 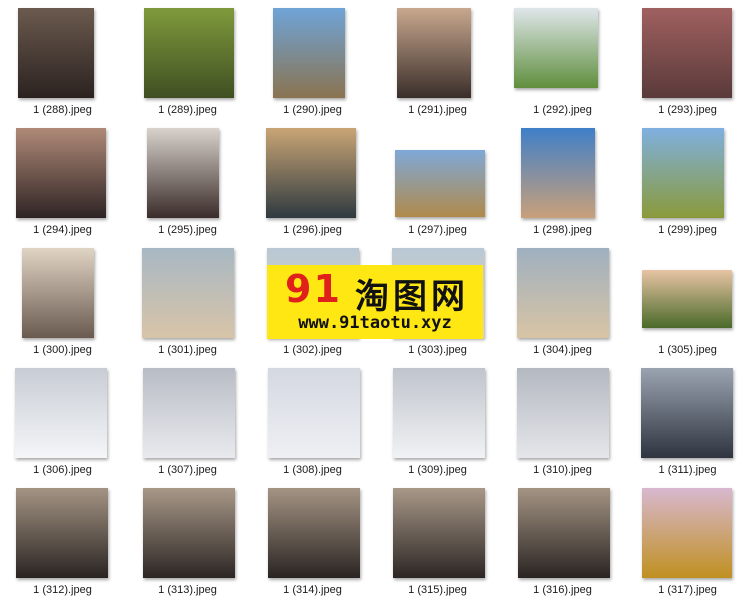 I want to click on file-name-label: 1 (308).jpeg, so click(x=312, y=470).